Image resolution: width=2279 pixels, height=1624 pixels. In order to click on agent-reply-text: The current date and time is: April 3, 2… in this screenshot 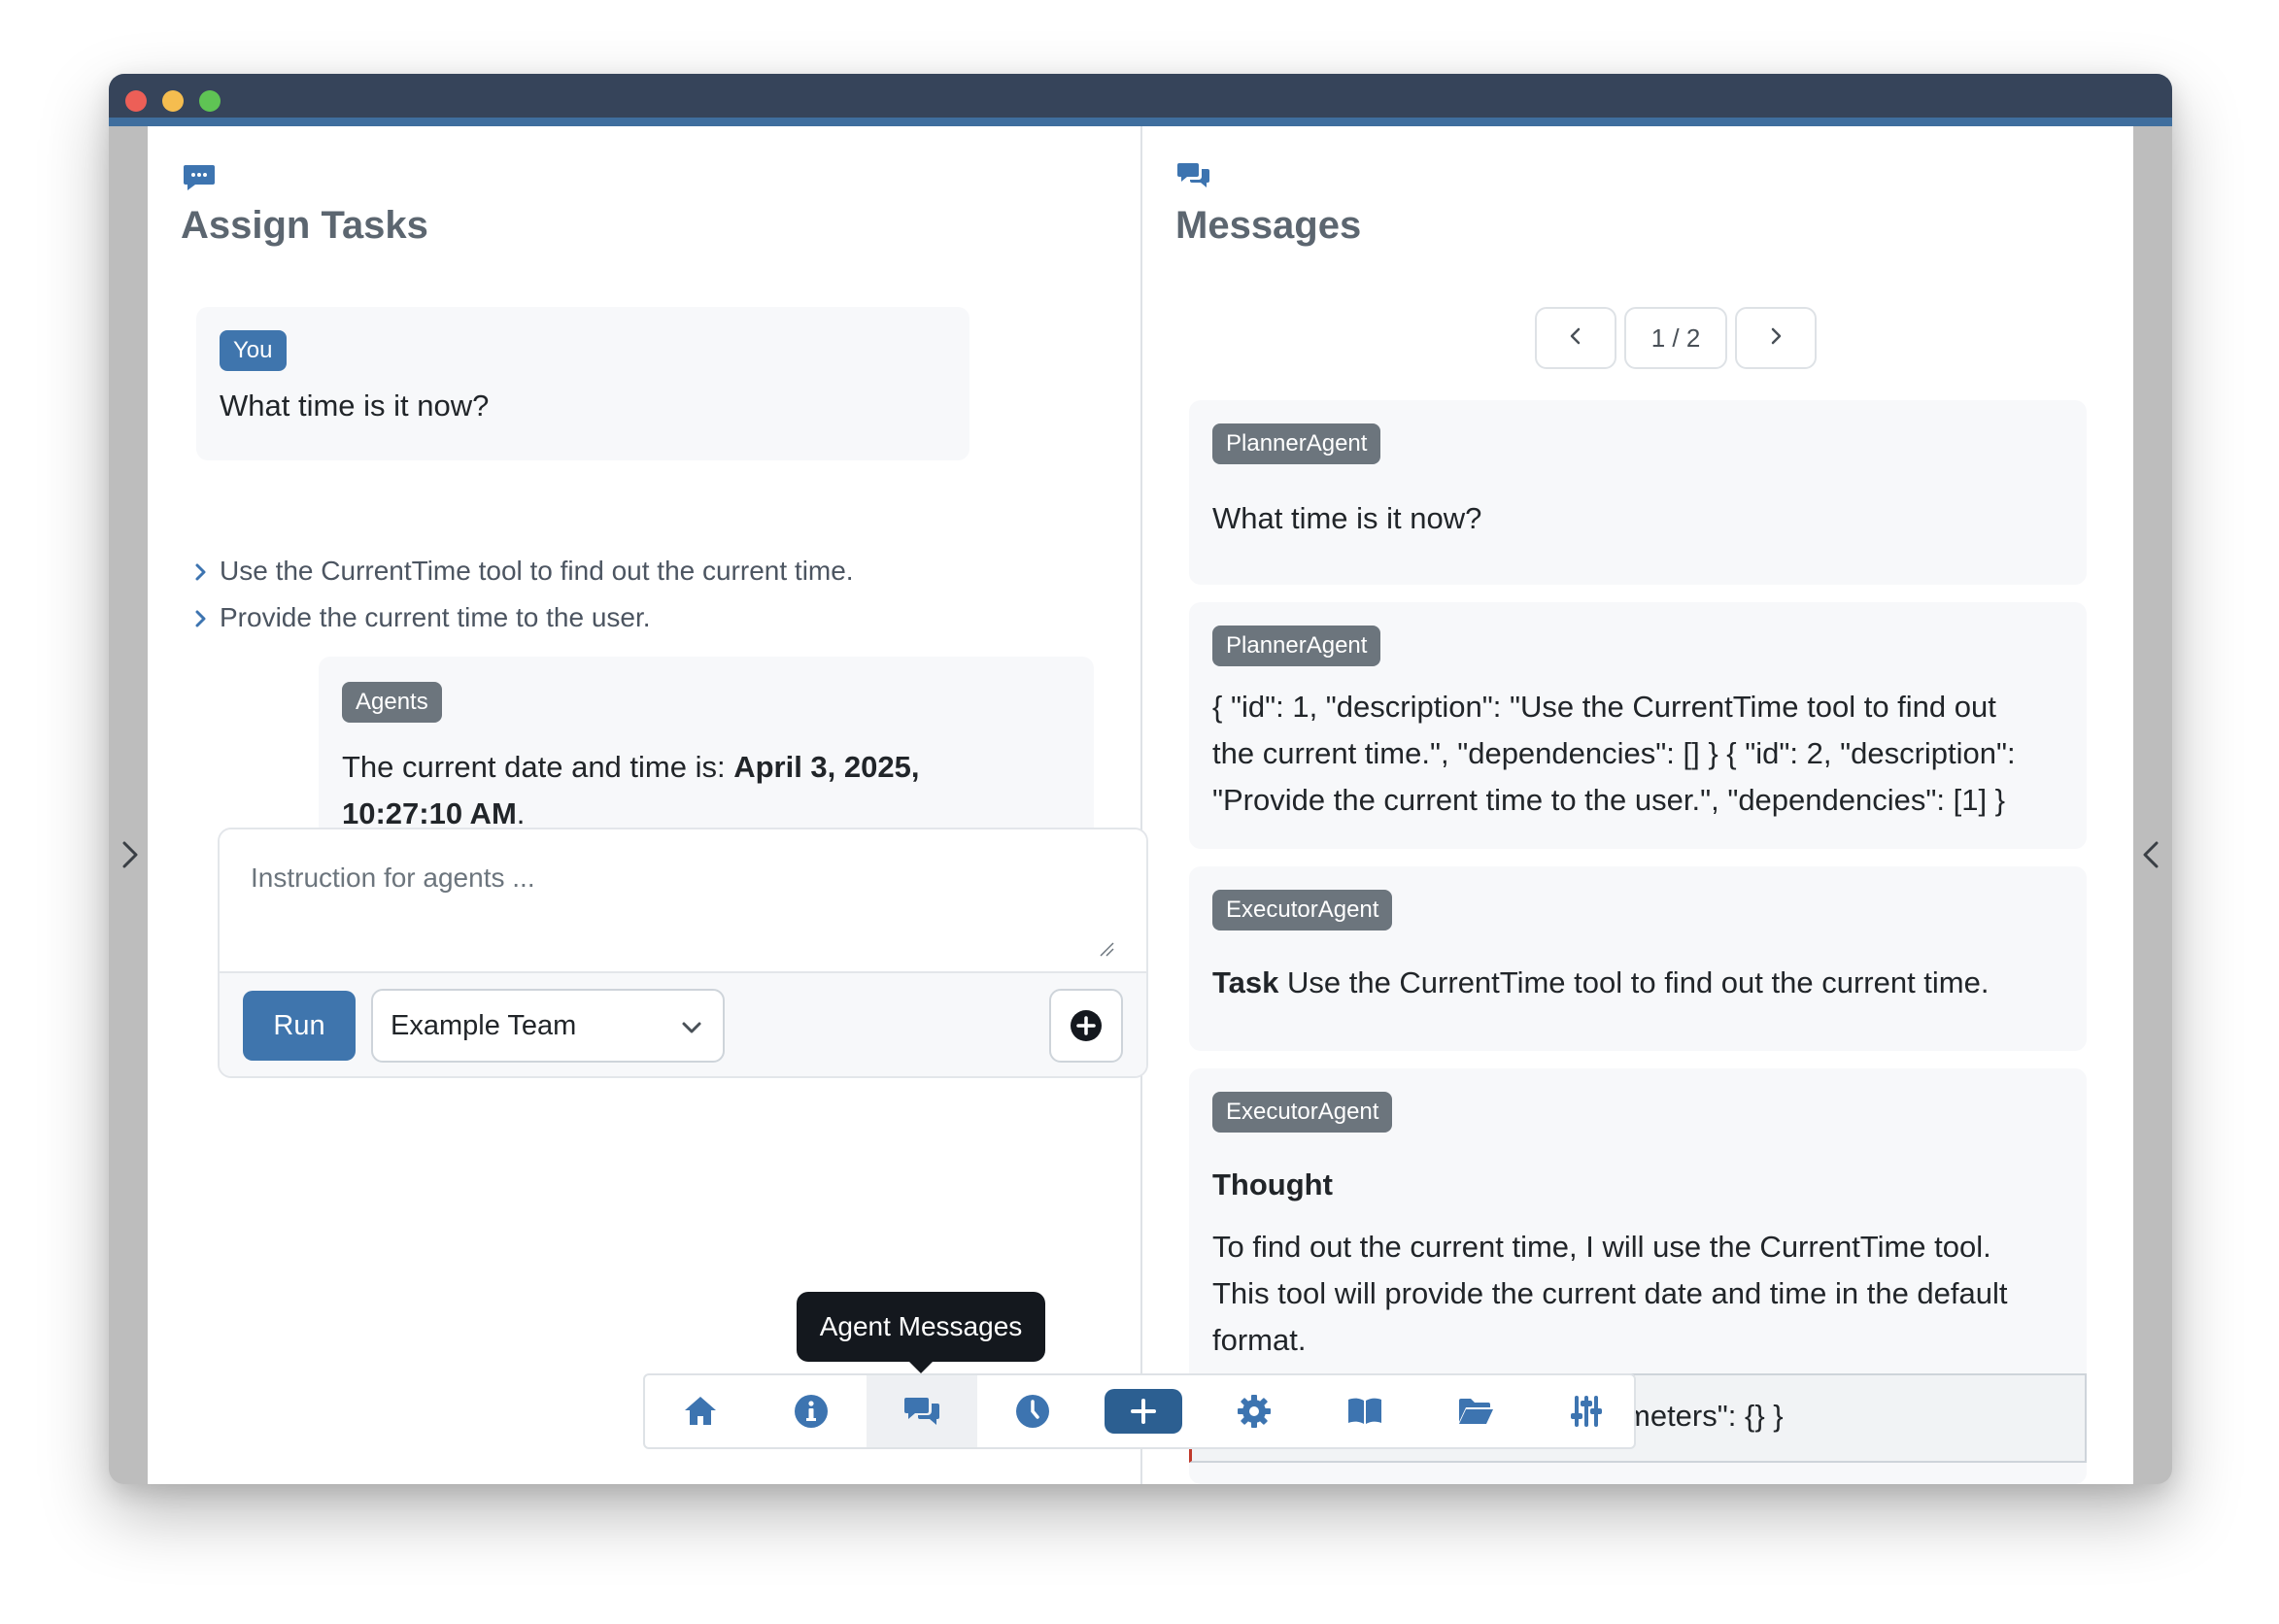, I will do `click(701, 790)`.